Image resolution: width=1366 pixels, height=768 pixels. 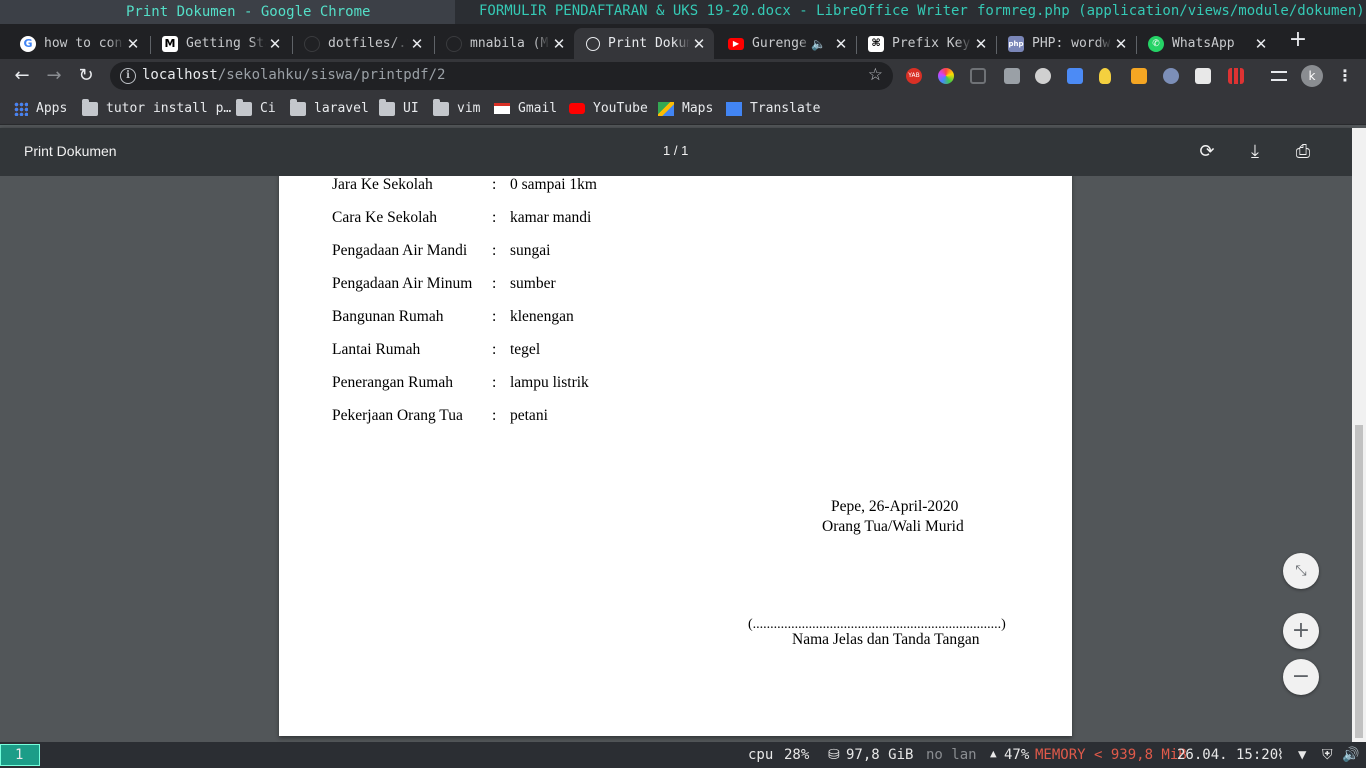 I want to click on bookmark-star-icon: ☆, so click(x=875, y=75).